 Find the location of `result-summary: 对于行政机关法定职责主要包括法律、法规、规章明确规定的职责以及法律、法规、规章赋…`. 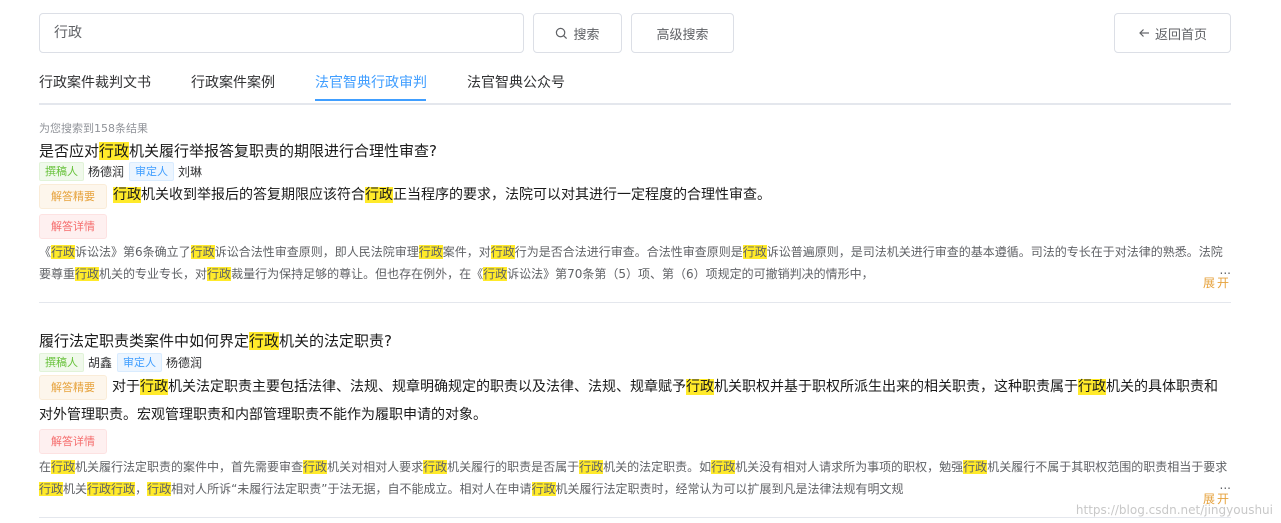

result-summary: 对于行政机关法定职责主要包括法律、法规、规章明确规定的职责以及法律、法规、规章赋… is located at coordinates (628, 401).